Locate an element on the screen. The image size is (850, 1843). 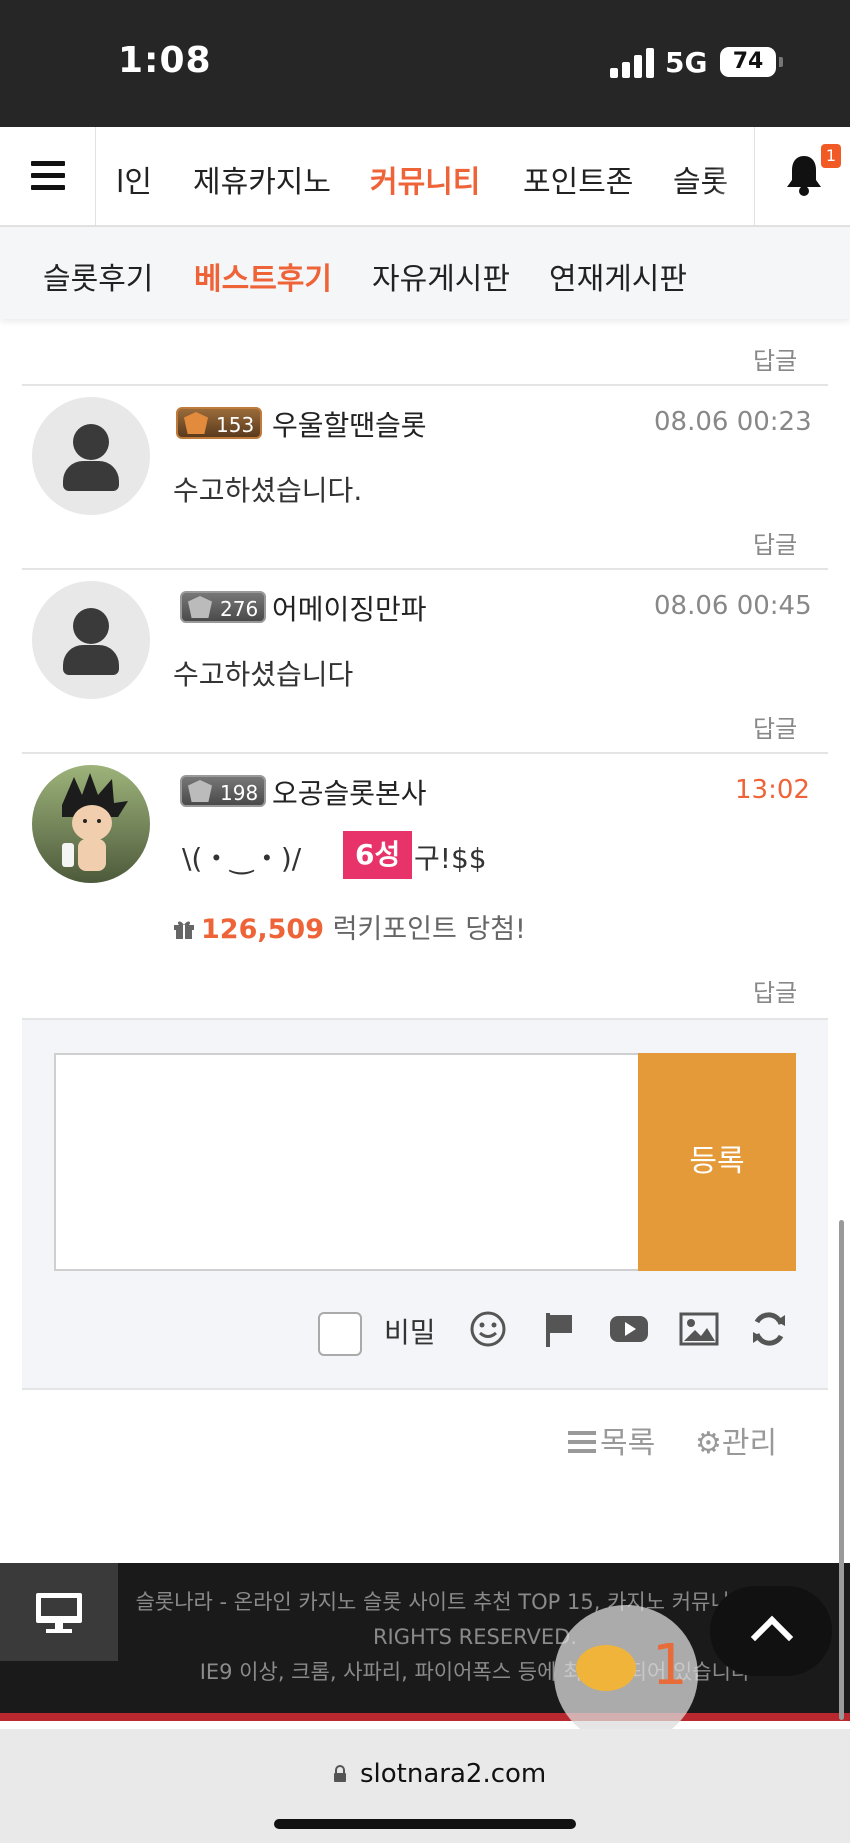
browser-url-bar: slotnara2.com is located at coordinates (425, 1786).